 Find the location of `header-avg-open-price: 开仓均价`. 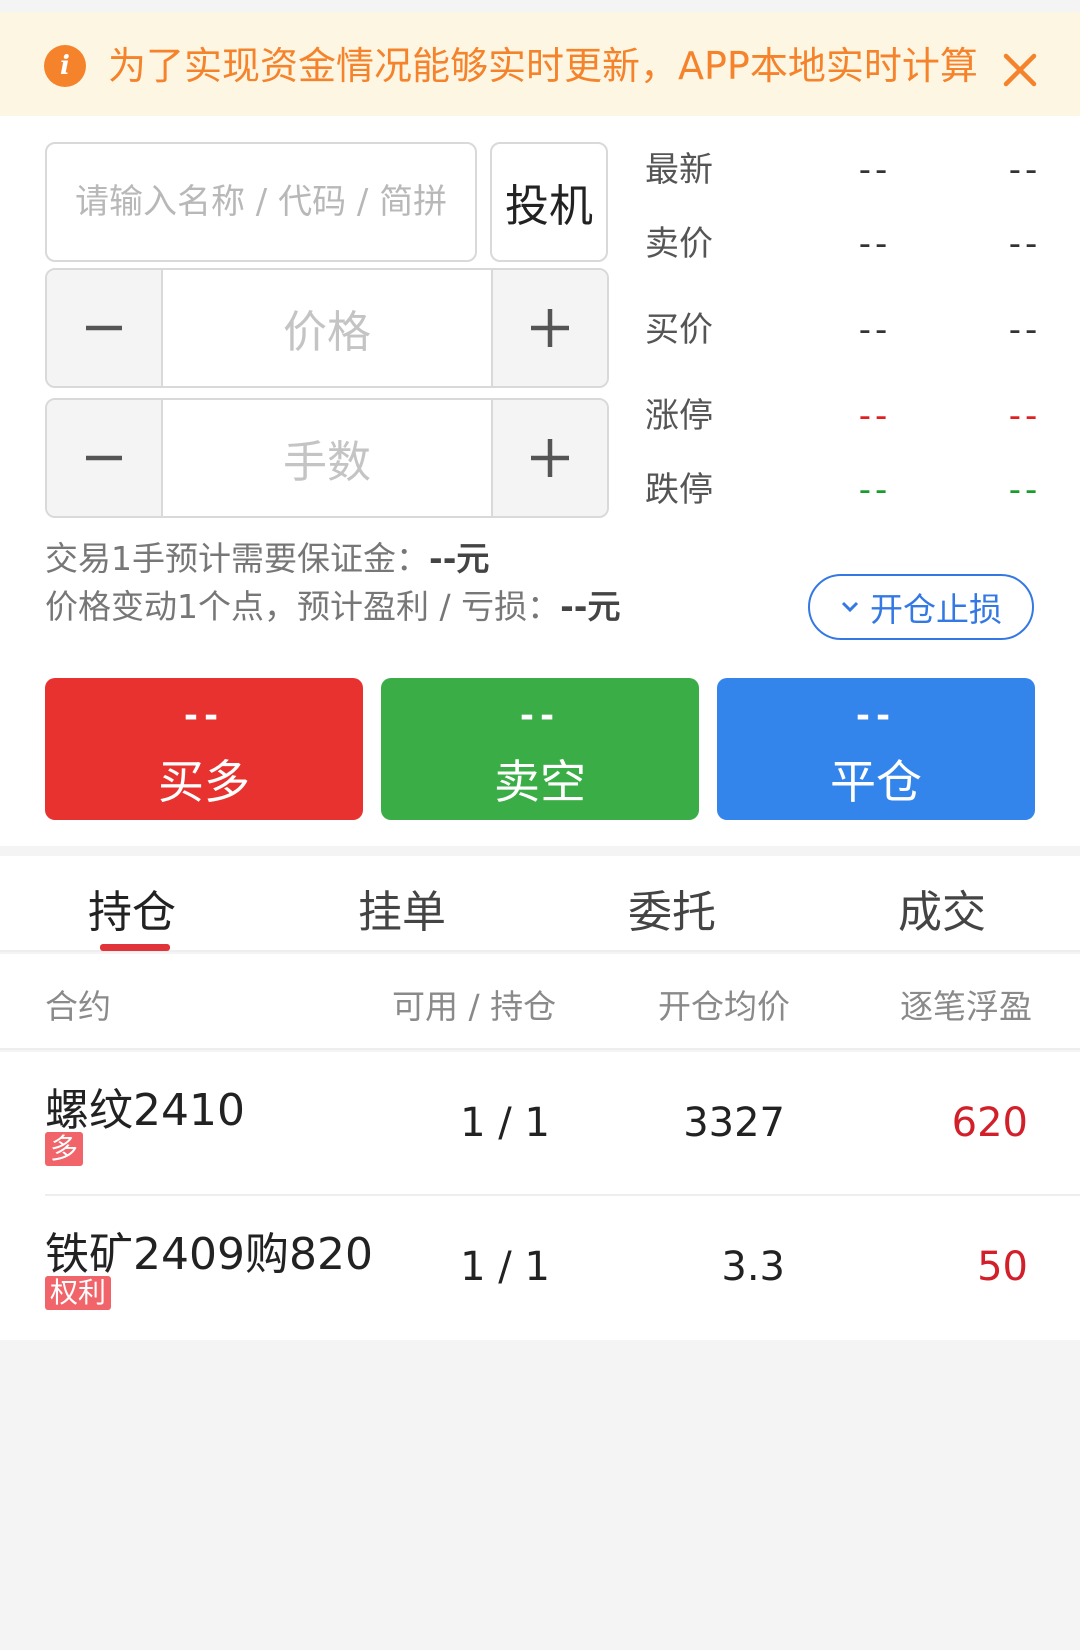

header-avg-open-price: 开仓均价 is located at coordinates (724, 1006).